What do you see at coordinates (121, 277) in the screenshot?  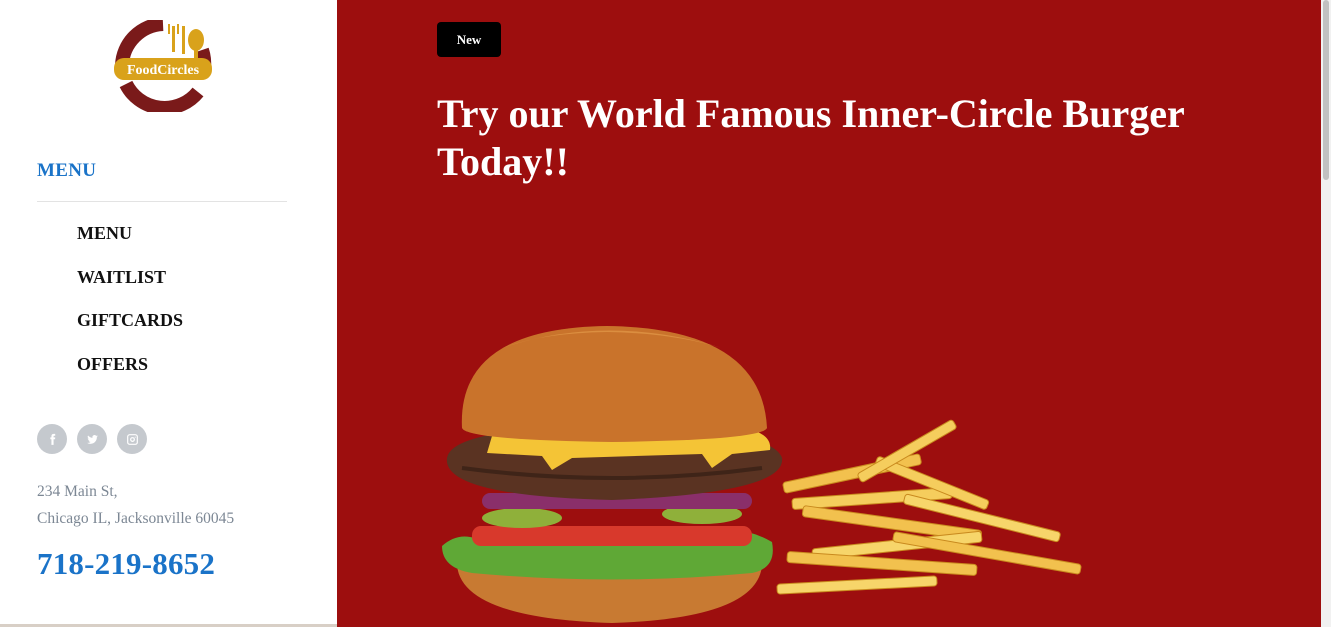 I see `nav-item-waitlist: WAITLIST` at bounding box center [121, 277].